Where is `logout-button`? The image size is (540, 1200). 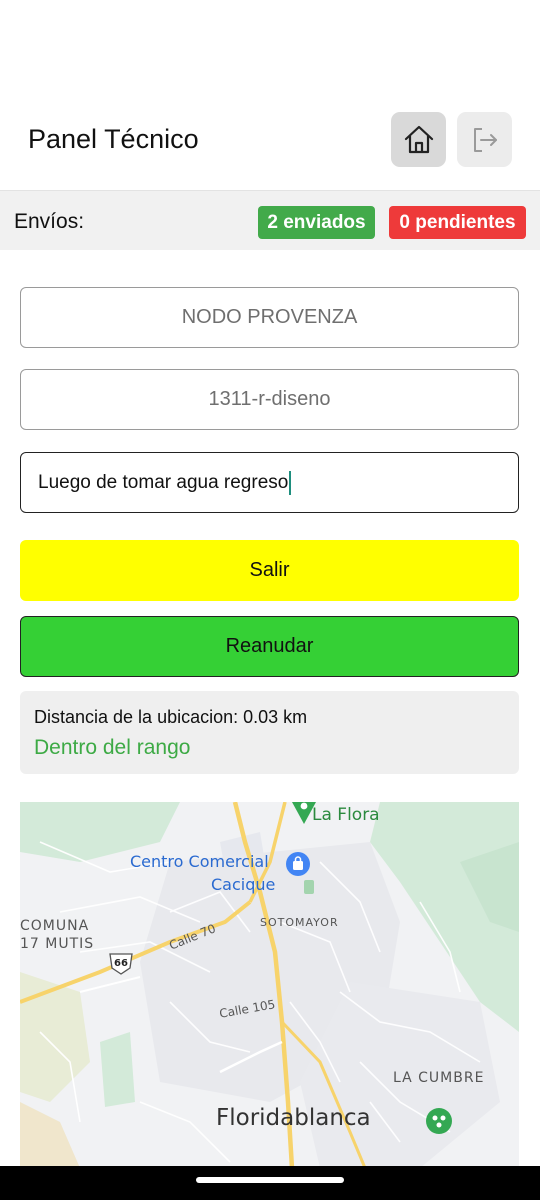
logout-button is located at coordinates (484, 139).